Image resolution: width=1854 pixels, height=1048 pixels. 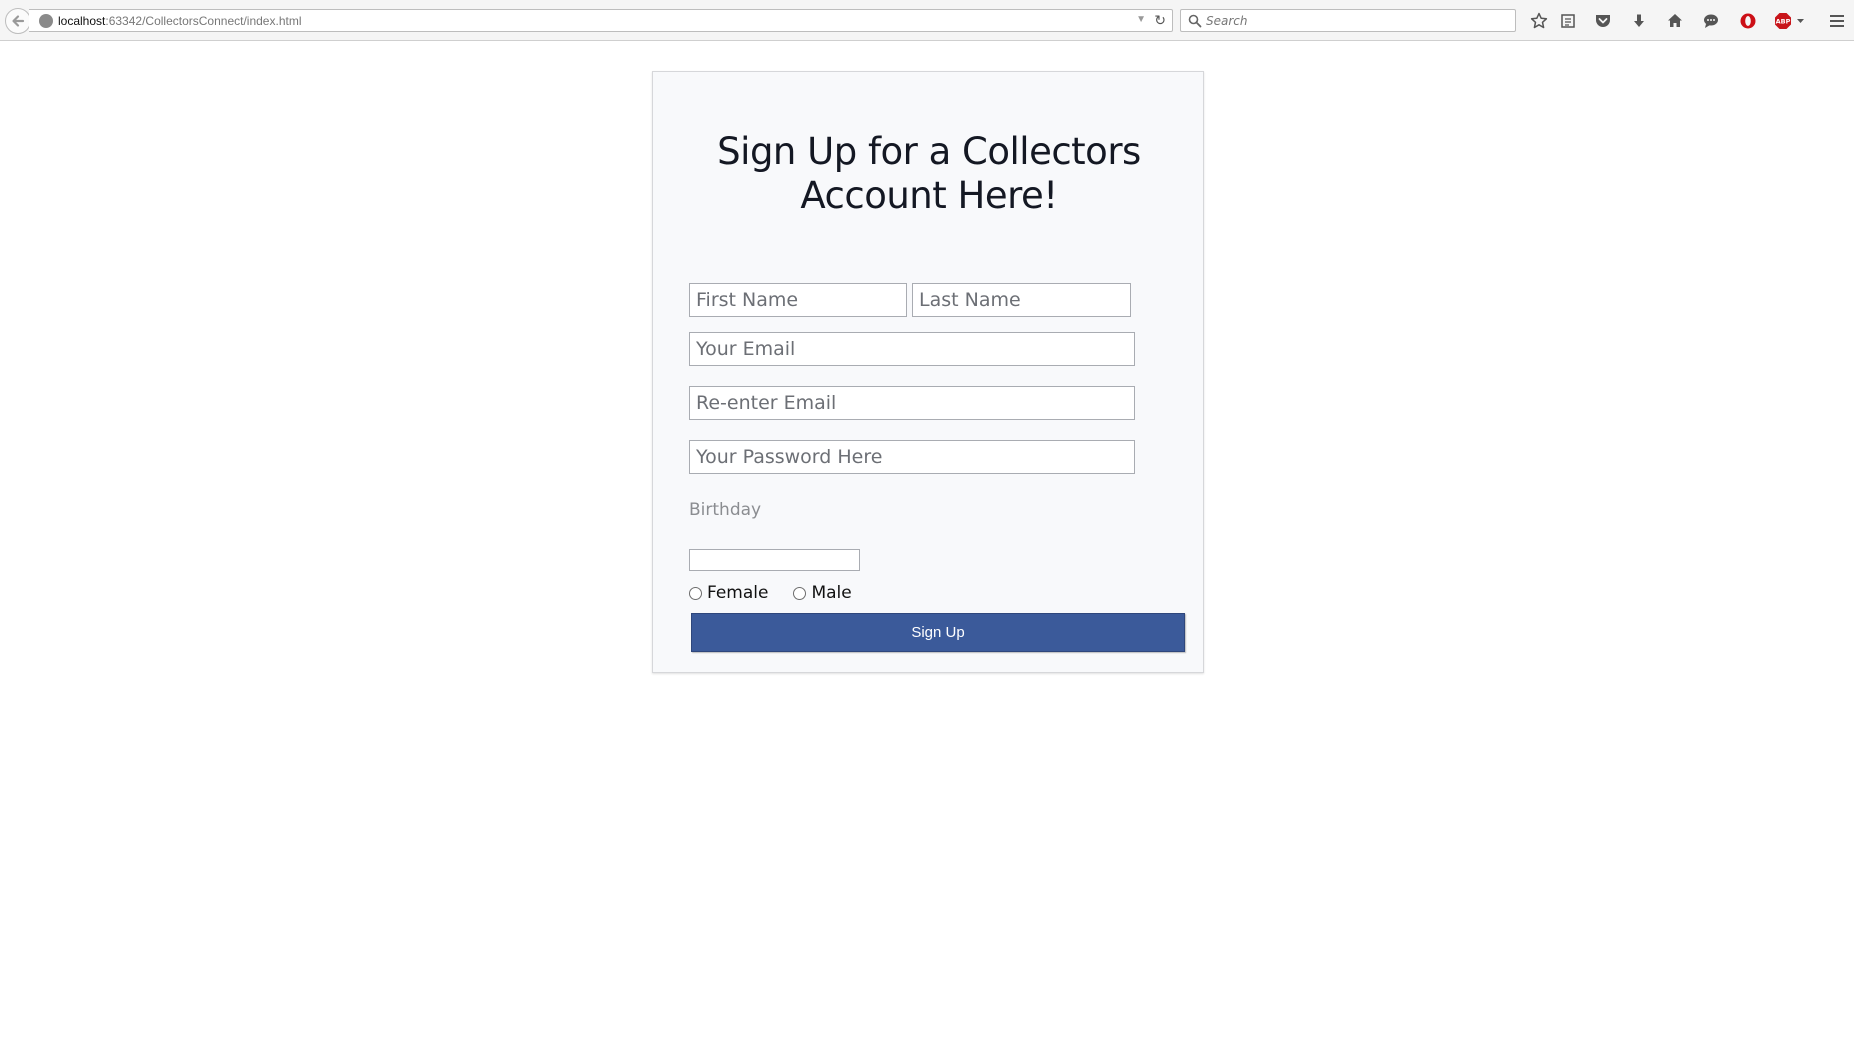 I want to click on gender-options: Female Male, so click(x=783, y=593).